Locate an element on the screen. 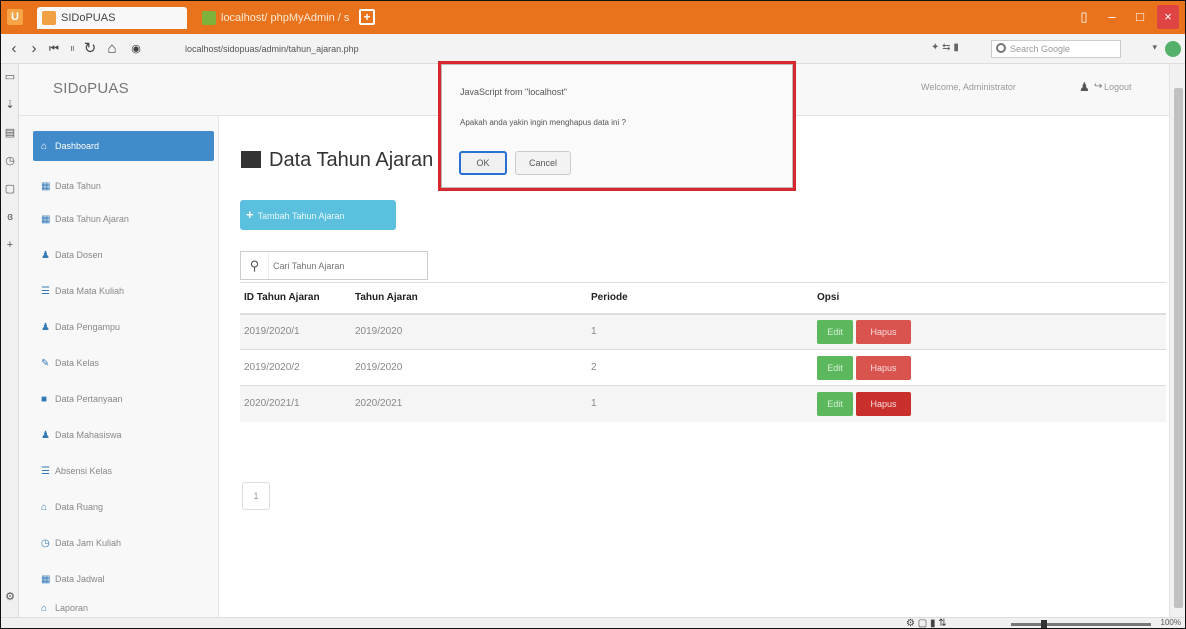 The height and width of the screenshot is (629, 1186). sidebar-item-data-pengampu: ♟ Data Pengampu is located at coordinates (123, 327).